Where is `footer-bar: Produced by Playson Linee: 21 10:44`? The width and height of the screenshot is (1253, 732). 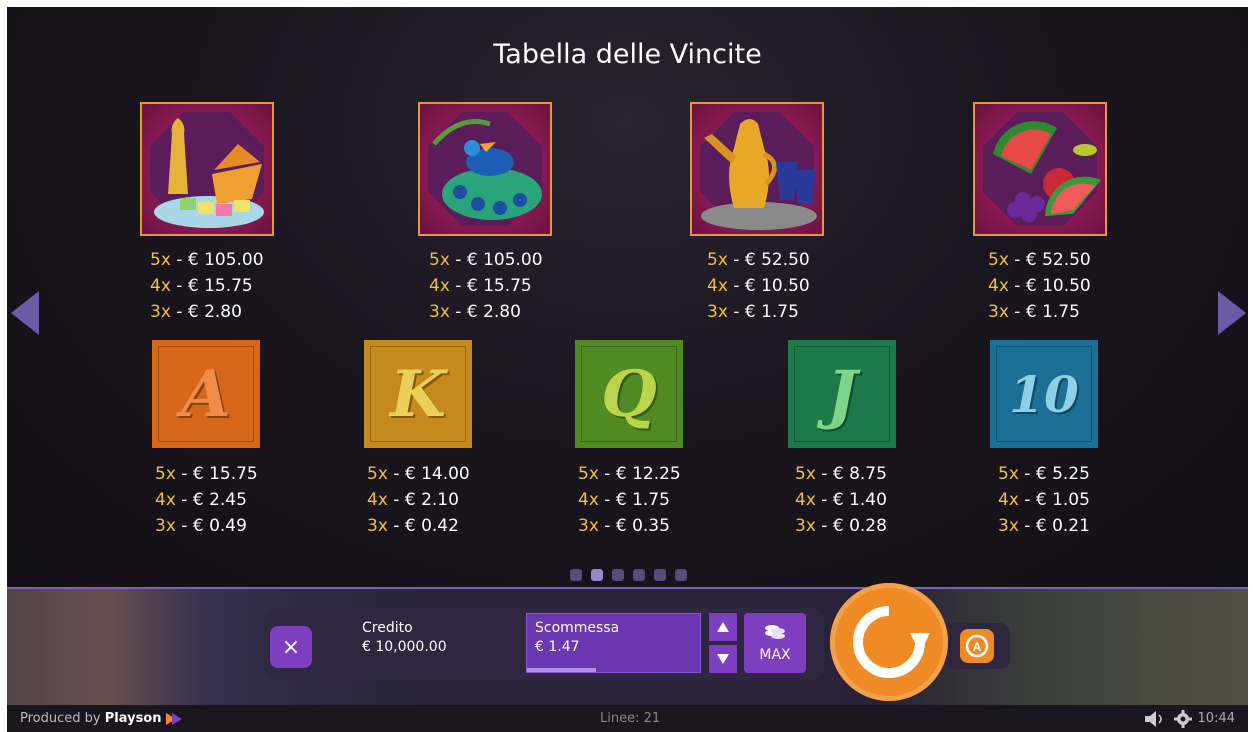 footer-bar: Produced by Playson Linee: 21 10:44 is located at coordinates (627, 718).